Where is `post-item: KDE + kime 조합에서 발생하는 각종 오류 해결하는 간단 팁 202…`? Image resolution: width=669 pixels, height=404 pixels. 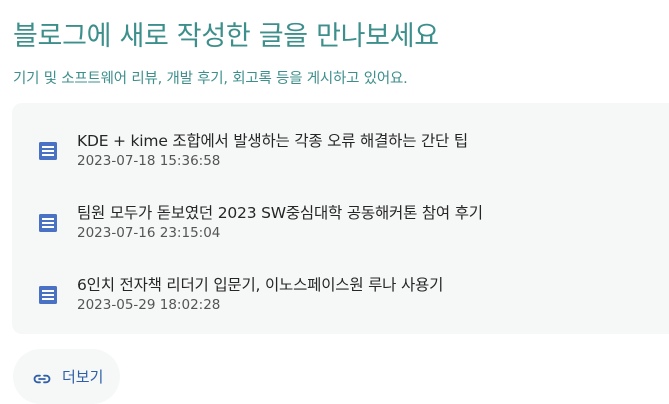
post-item: KDE + kime 조합에서 발생하는 각종 오류 해결하는 간단 팁 202… is located at coordinates (340, 155).